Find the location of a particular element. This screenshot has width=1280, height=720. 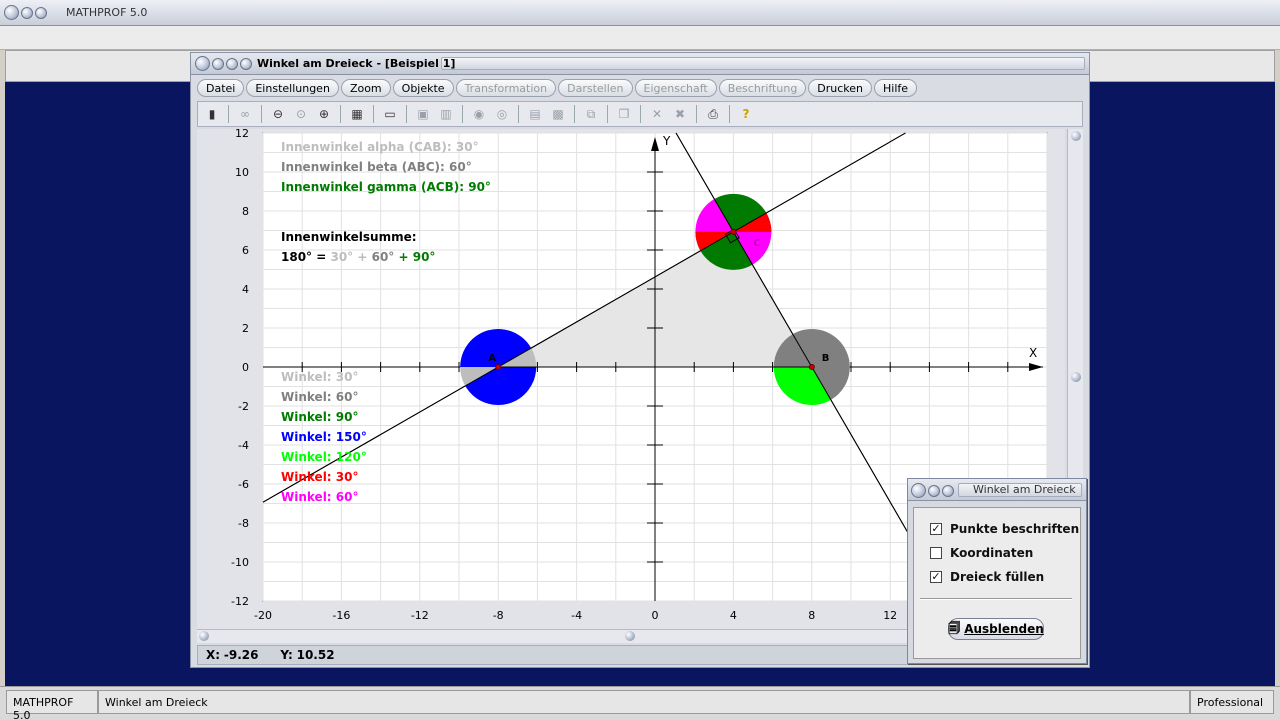

y-axis-label: Y is located at coordinates (666, 141).